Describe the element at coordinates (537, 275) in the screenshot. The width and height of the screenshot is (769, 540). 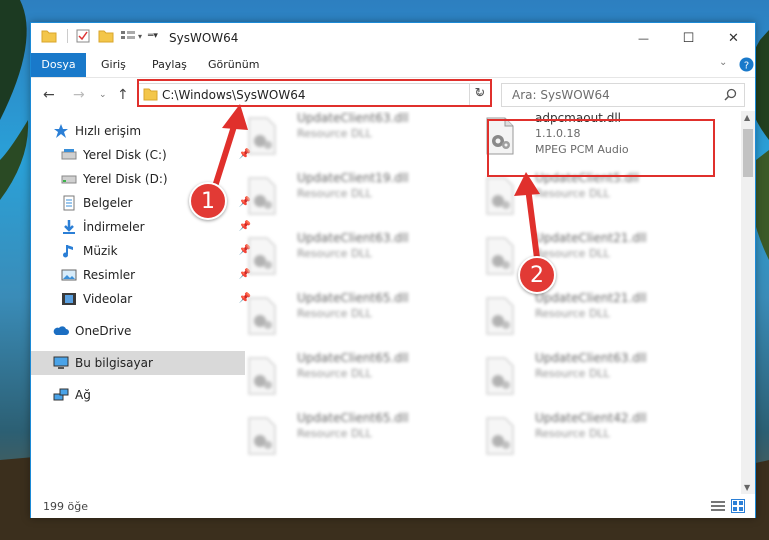
I see `callout-badge-2: 2` at that location.